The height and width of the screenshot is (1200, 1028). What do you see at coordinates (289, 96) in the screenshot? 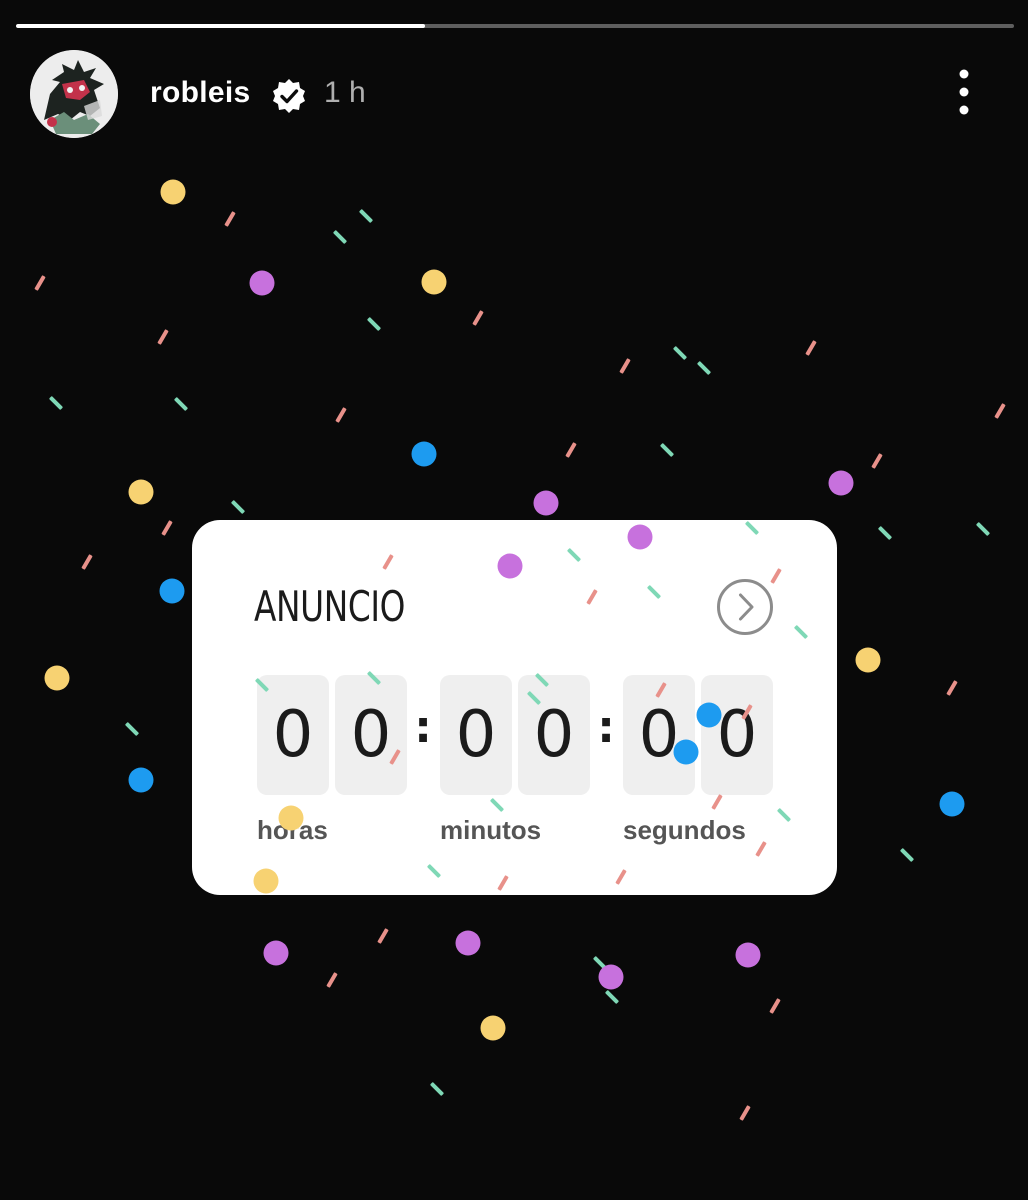
I see `verified-badge-icon` at bounding box center [289, 96].